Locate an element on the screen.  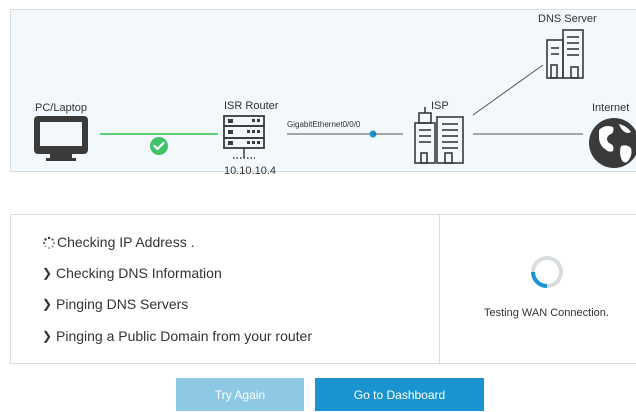
pc-label: PC/Laptop is located at coordinates (61, 108).